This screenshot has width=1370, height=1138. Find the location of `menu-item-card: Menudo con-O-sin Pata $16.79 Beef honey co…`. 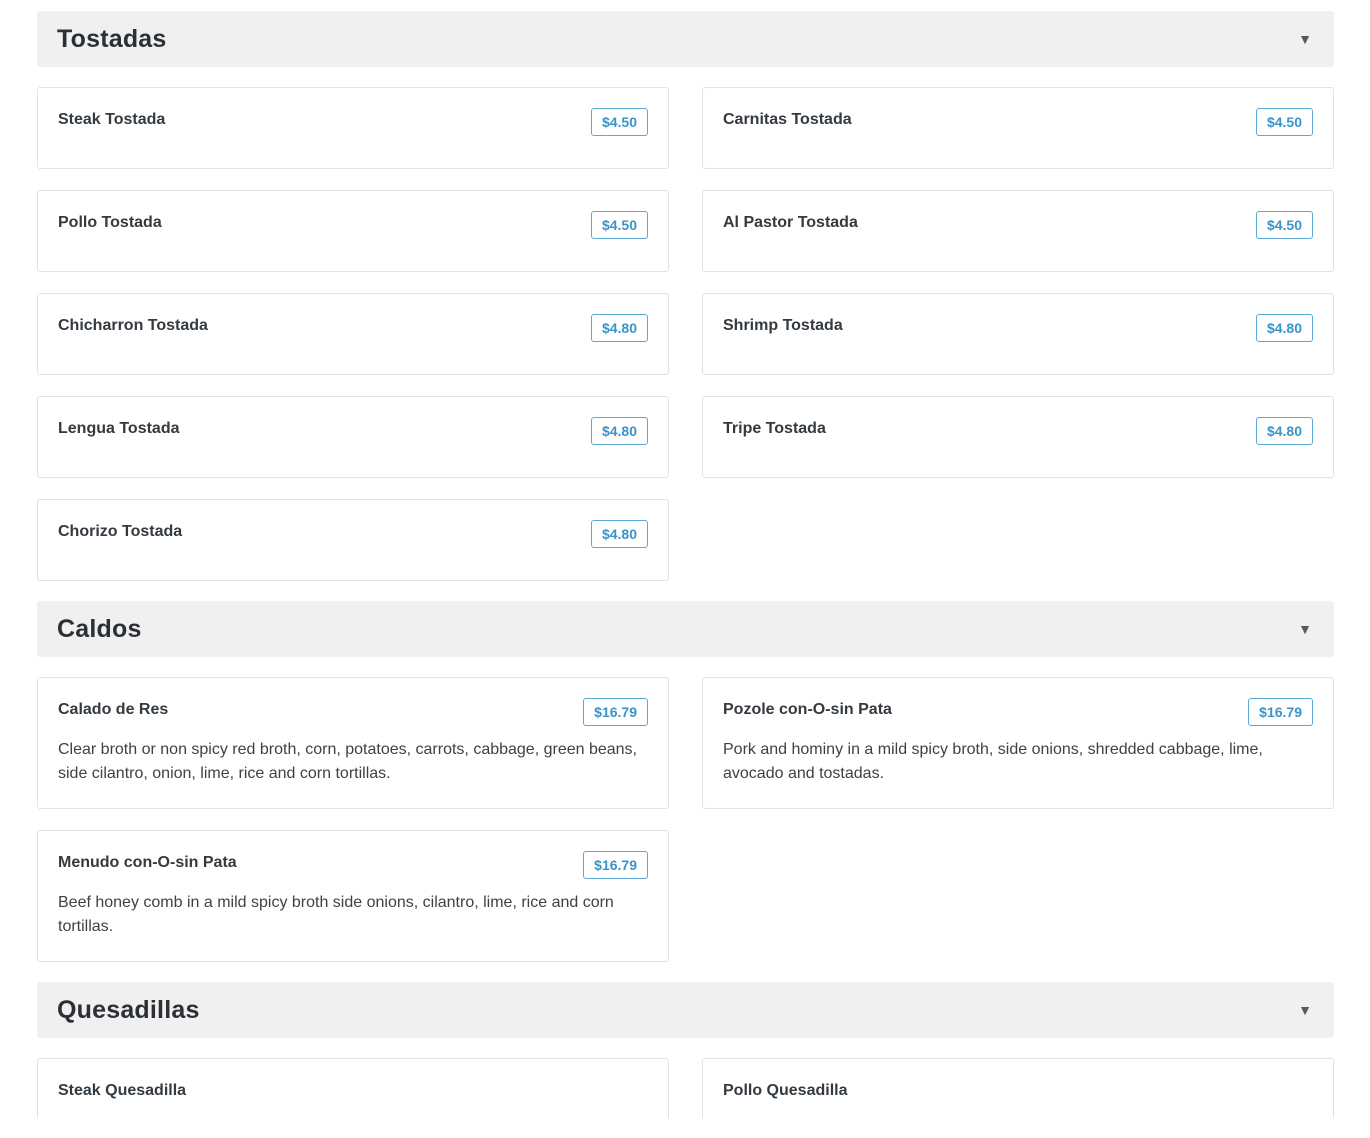

menu-item-card: Menudo con-O-sin Pata $16.79 Beef honey co… is located at coordinates (353, 896).